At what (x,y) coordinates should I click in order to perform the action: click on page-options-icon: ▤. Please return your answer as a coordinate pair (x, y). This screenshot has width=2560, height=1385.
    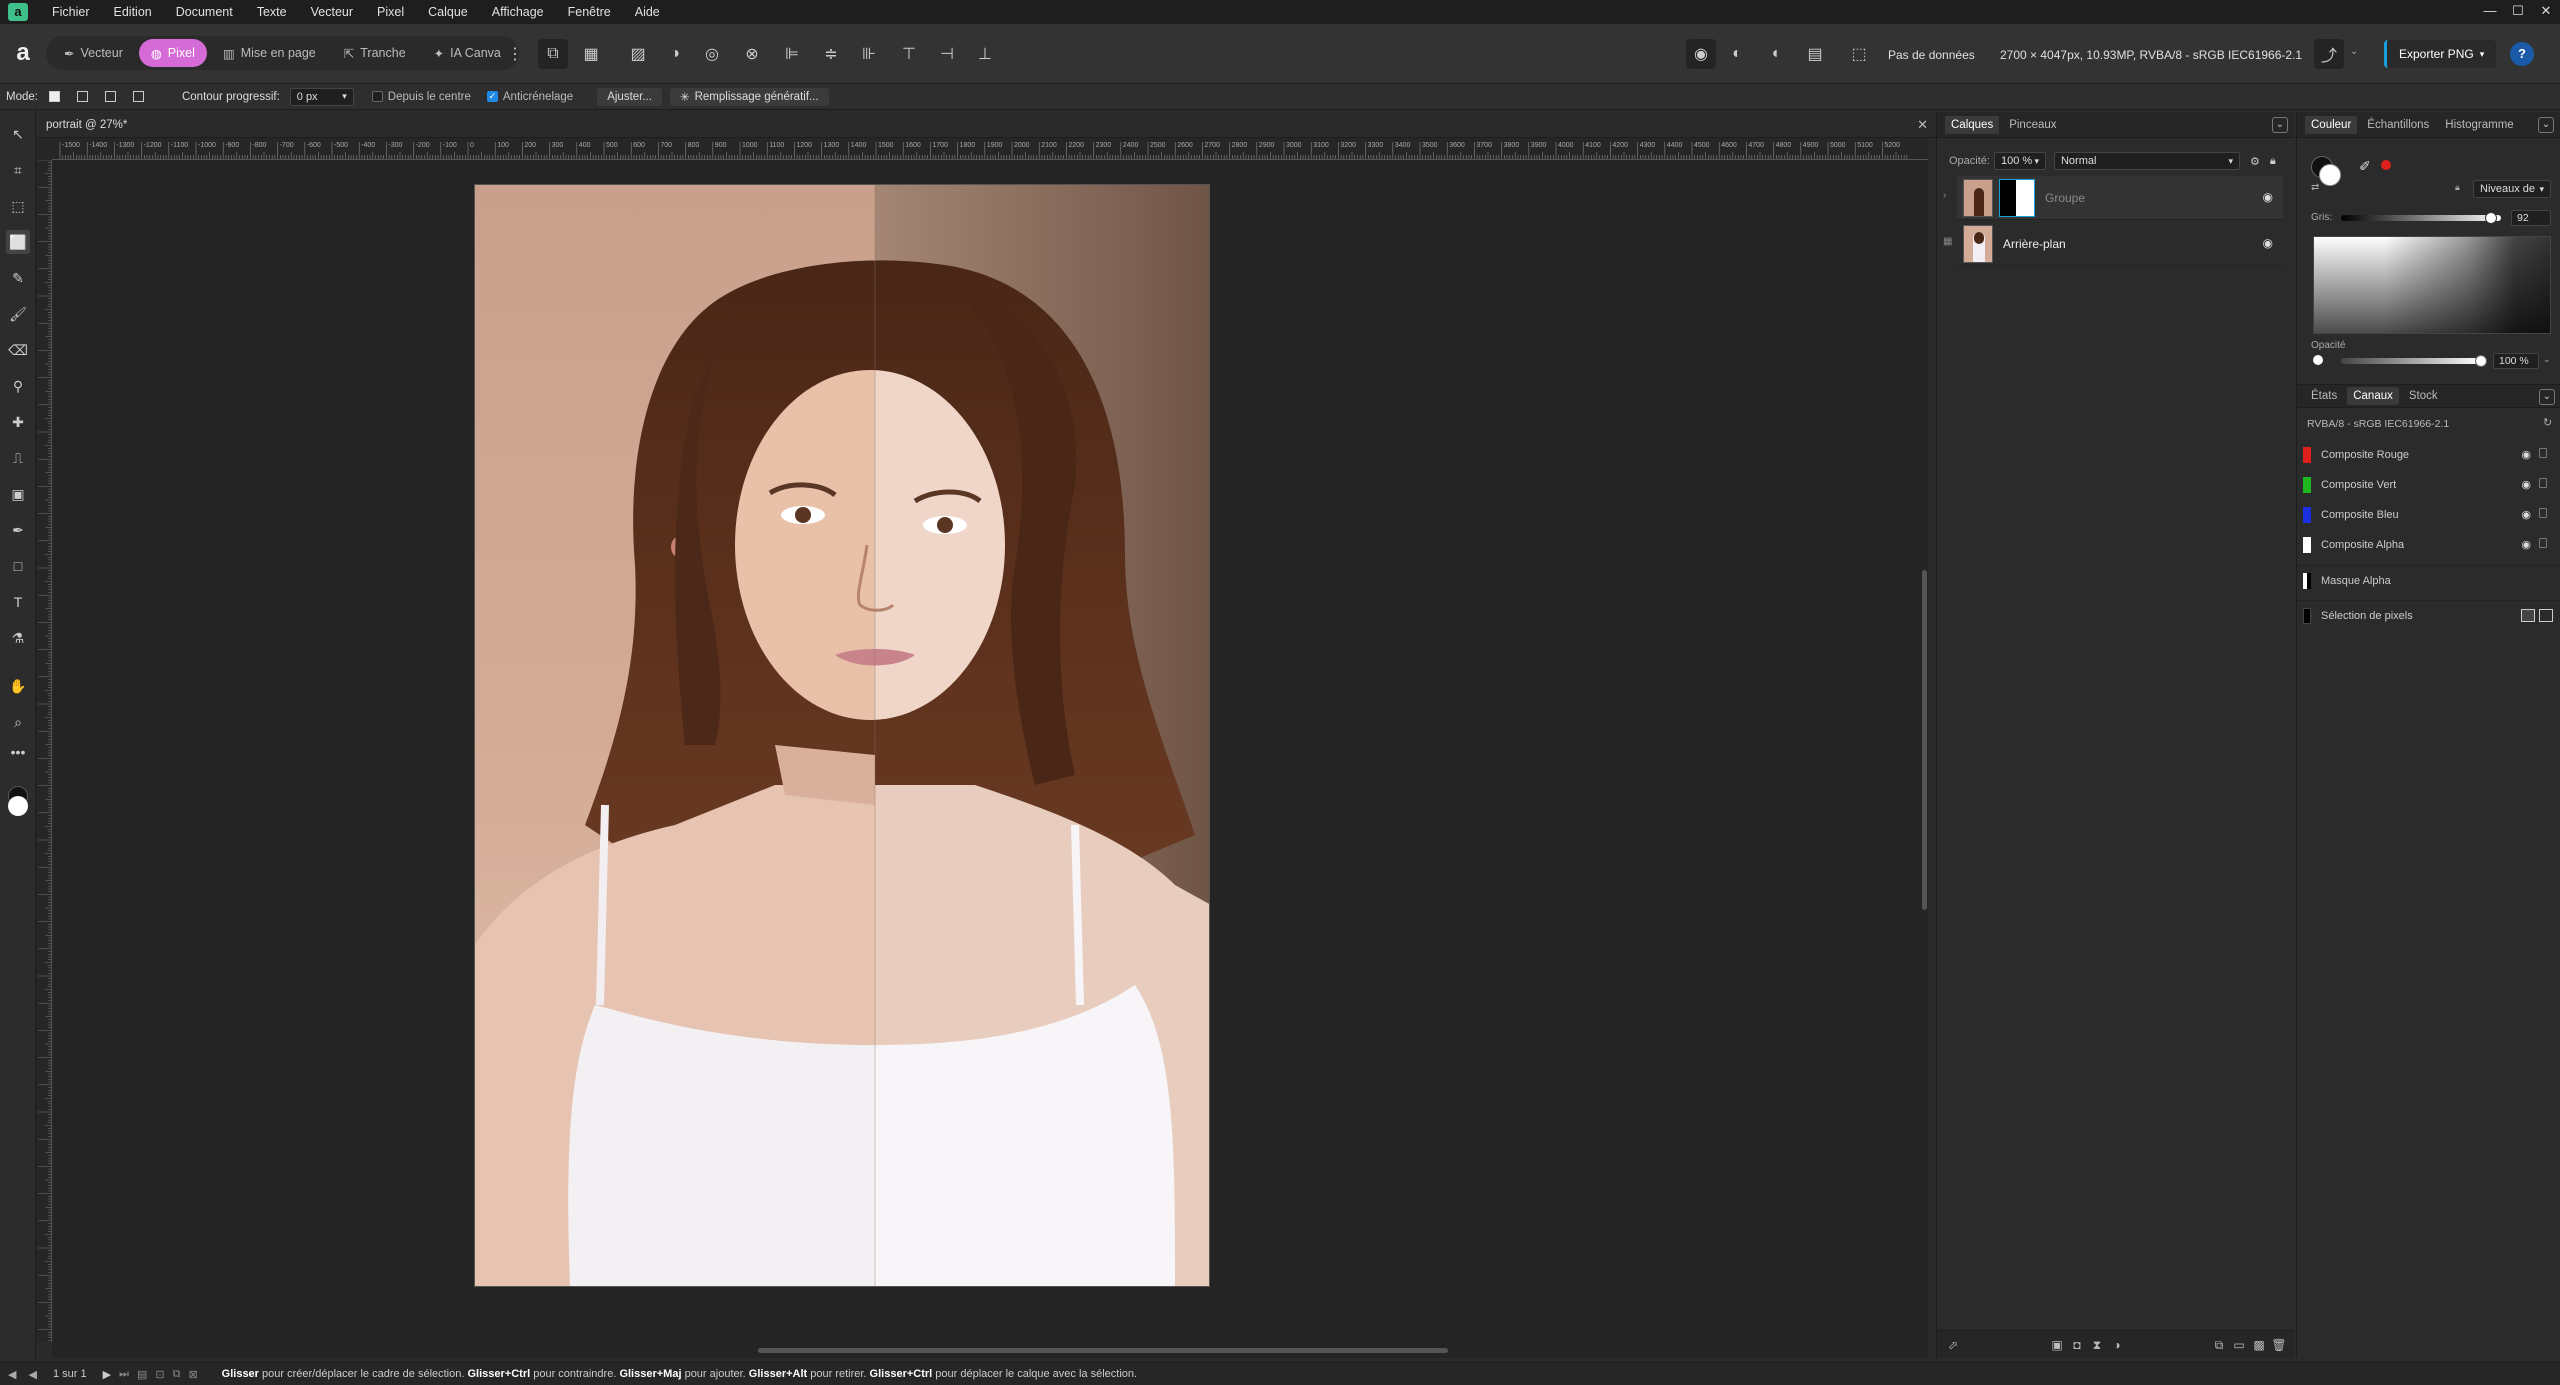
    Looking at the image, I should click on (142, 1374).